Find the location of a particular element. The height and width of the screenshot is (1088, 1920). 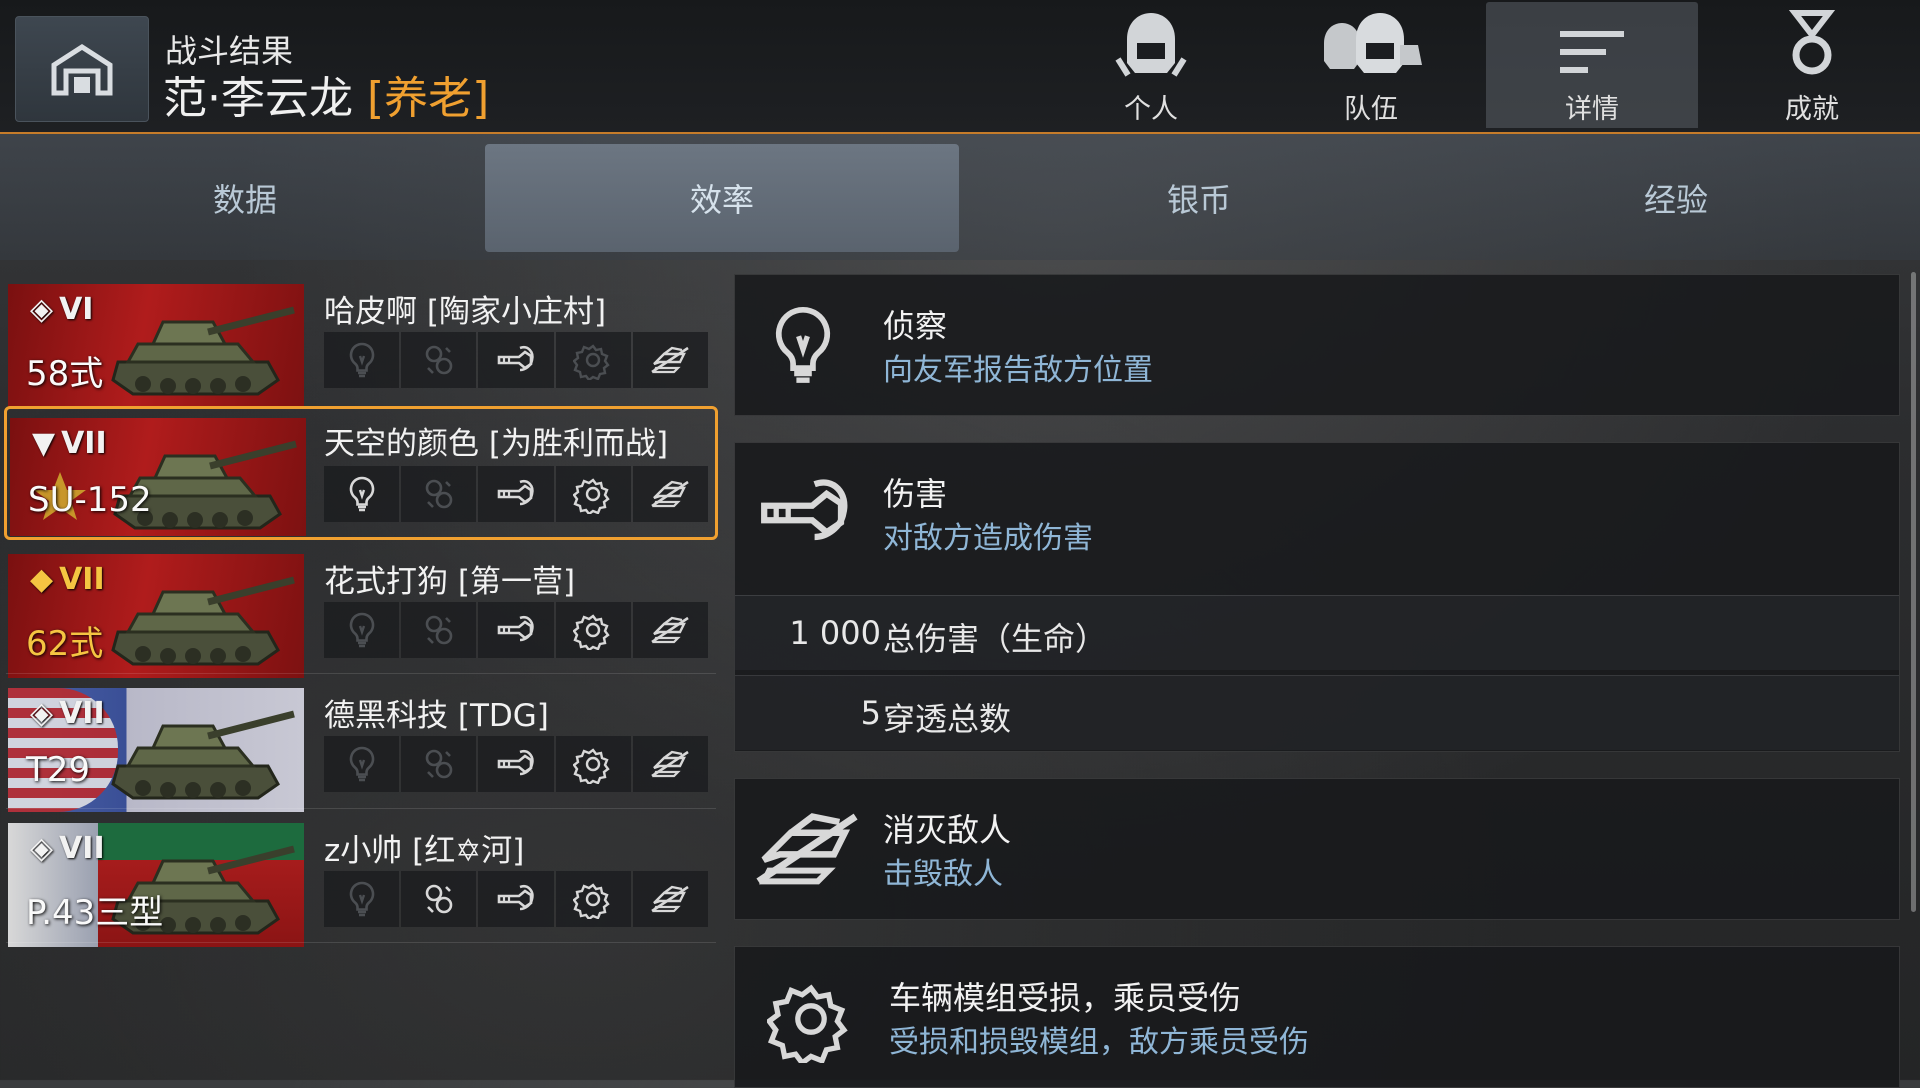

player-row: ◈ VII T29 德黑科技 [TDG] is located at coordinates (361, 752).